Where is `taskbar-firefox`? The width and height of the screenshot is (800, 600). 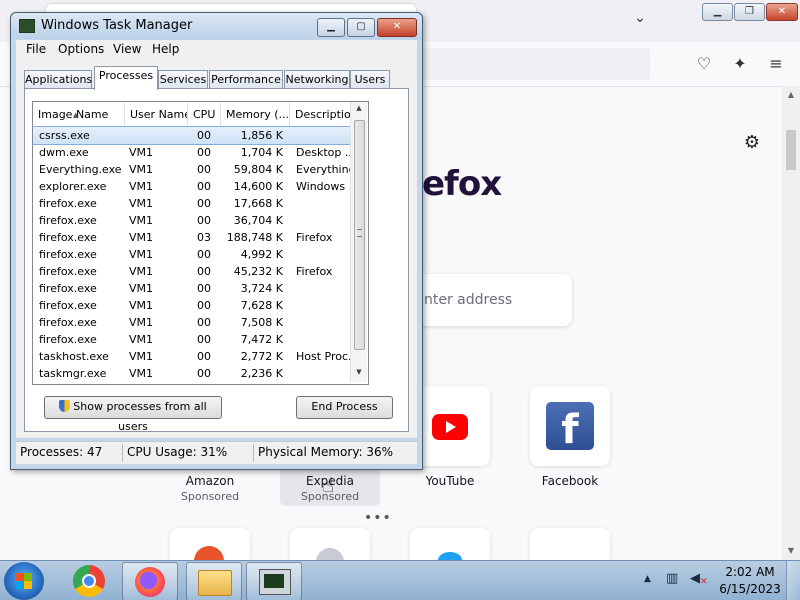
taskbar-firefox is located at coordinates (150, 581).